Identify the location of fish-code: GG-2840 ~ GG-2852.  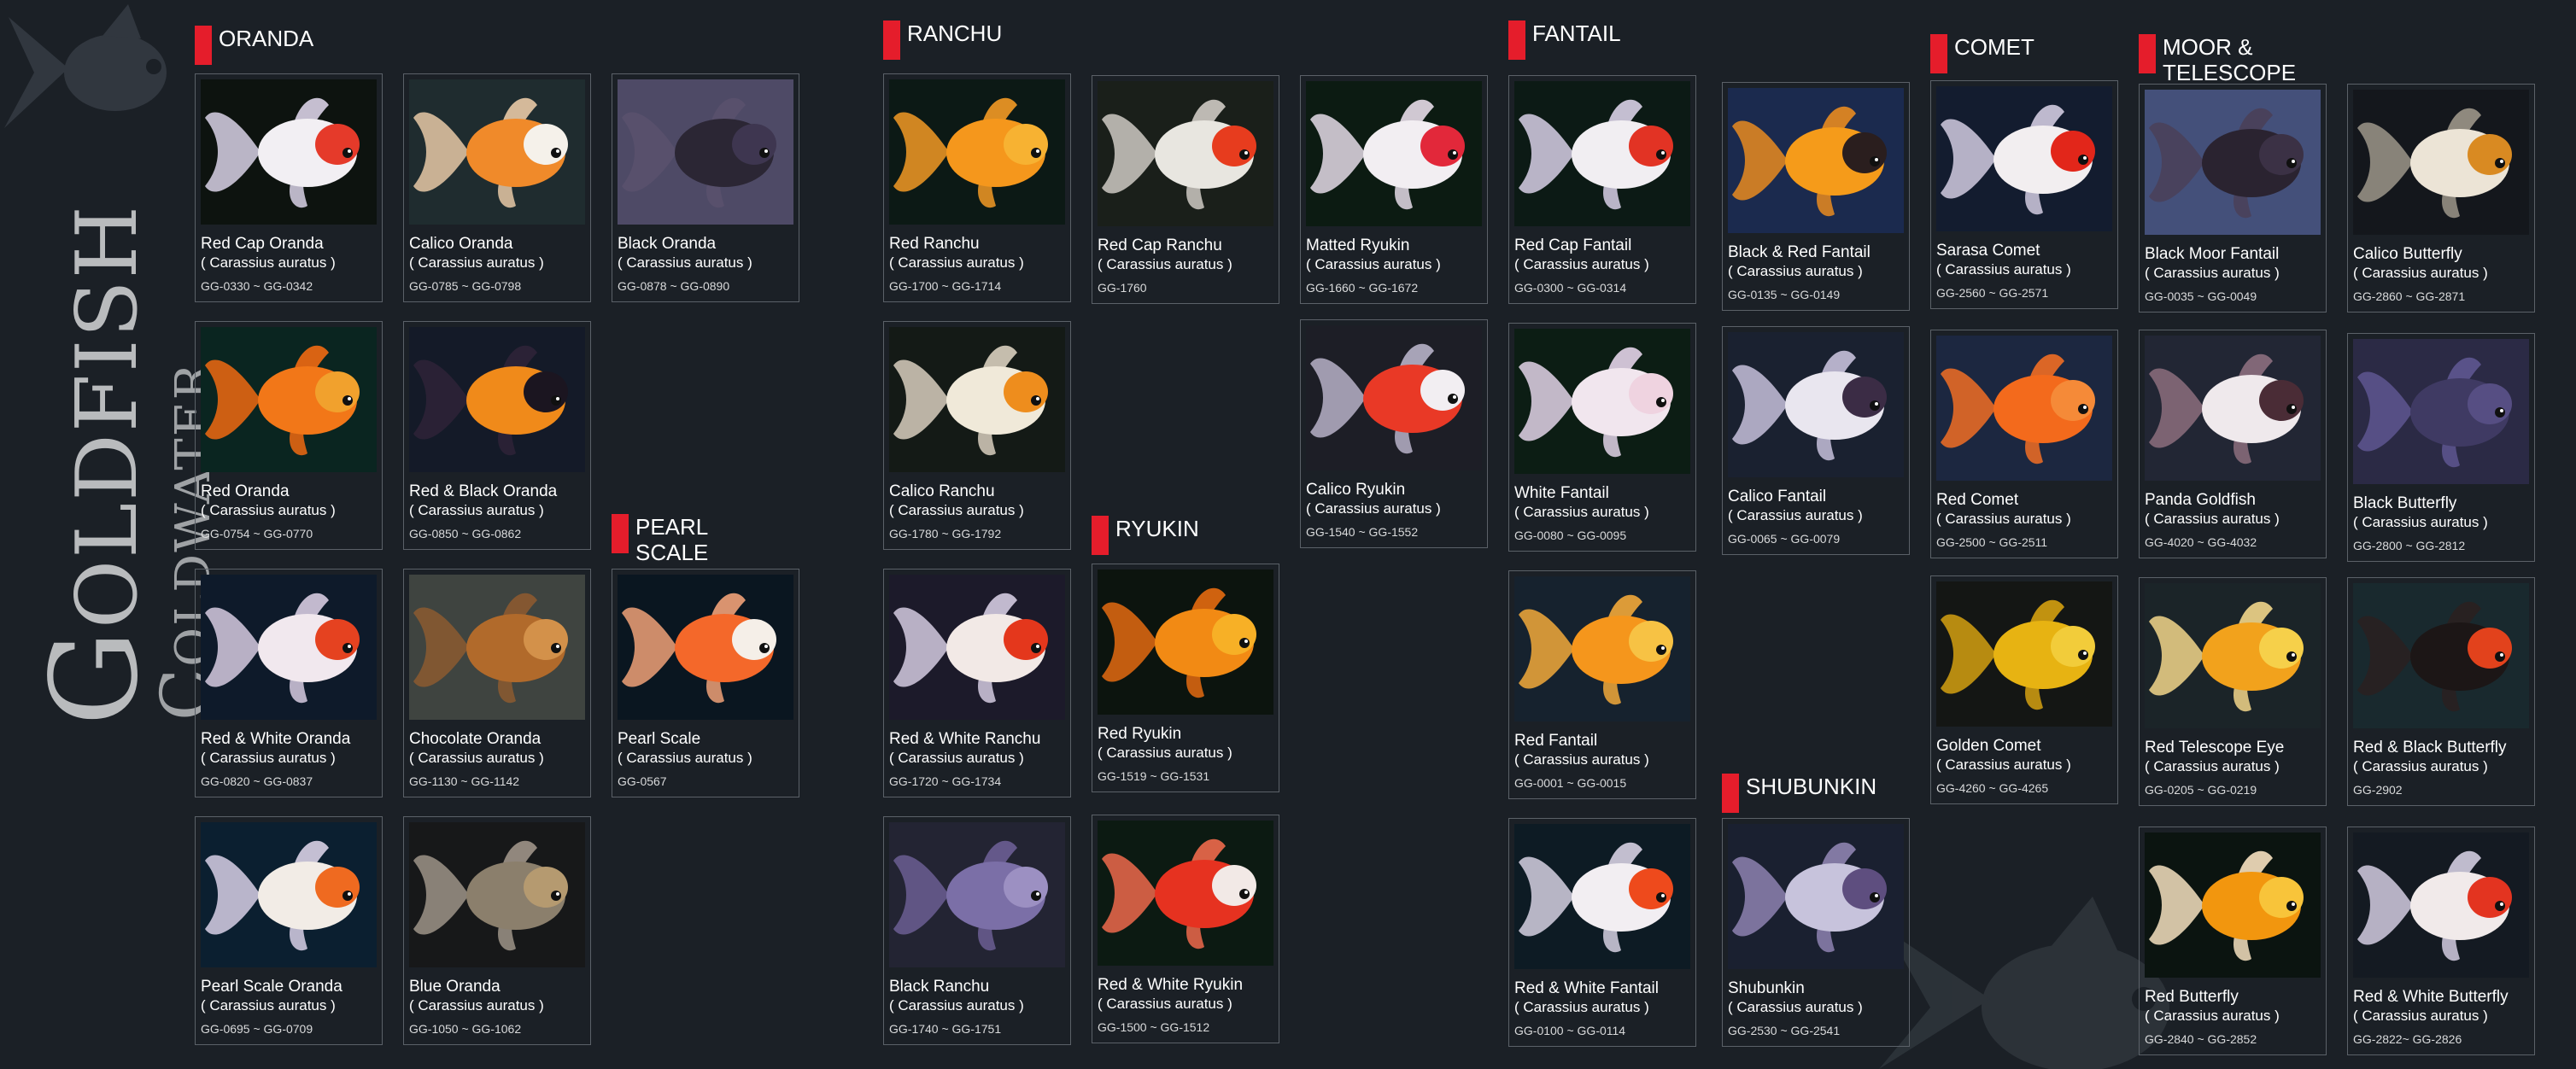
(2201, 1039).